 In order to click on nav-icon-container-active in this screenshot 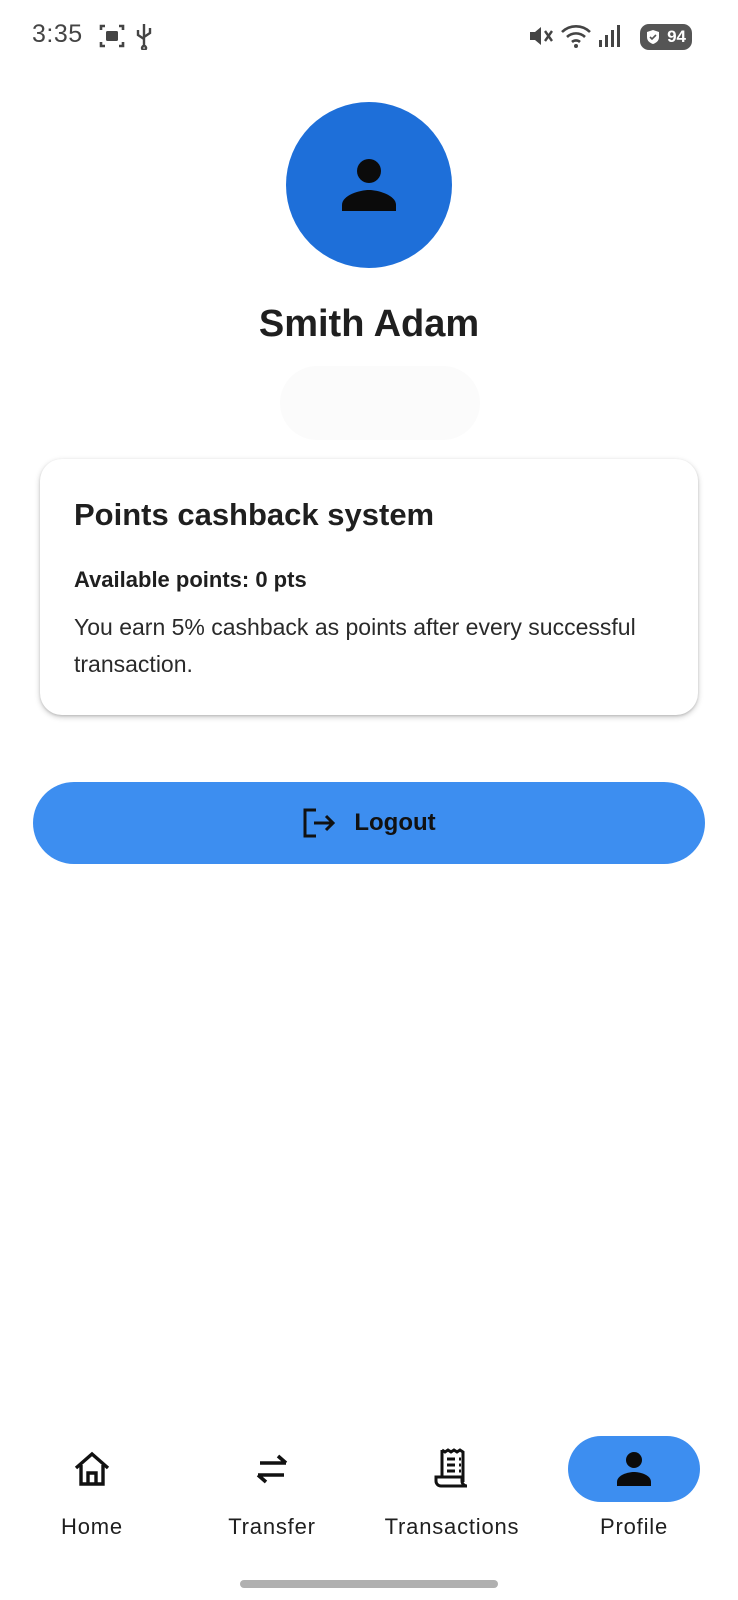, I will do `click(634, 1469)`.